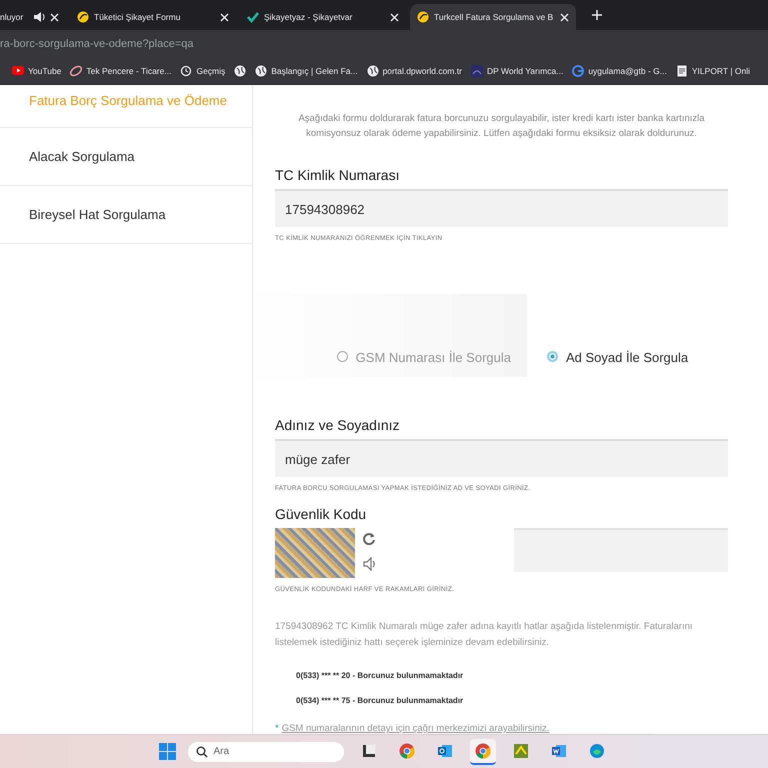  I want to click on browser-tab: nluyor, so click(33, 17).